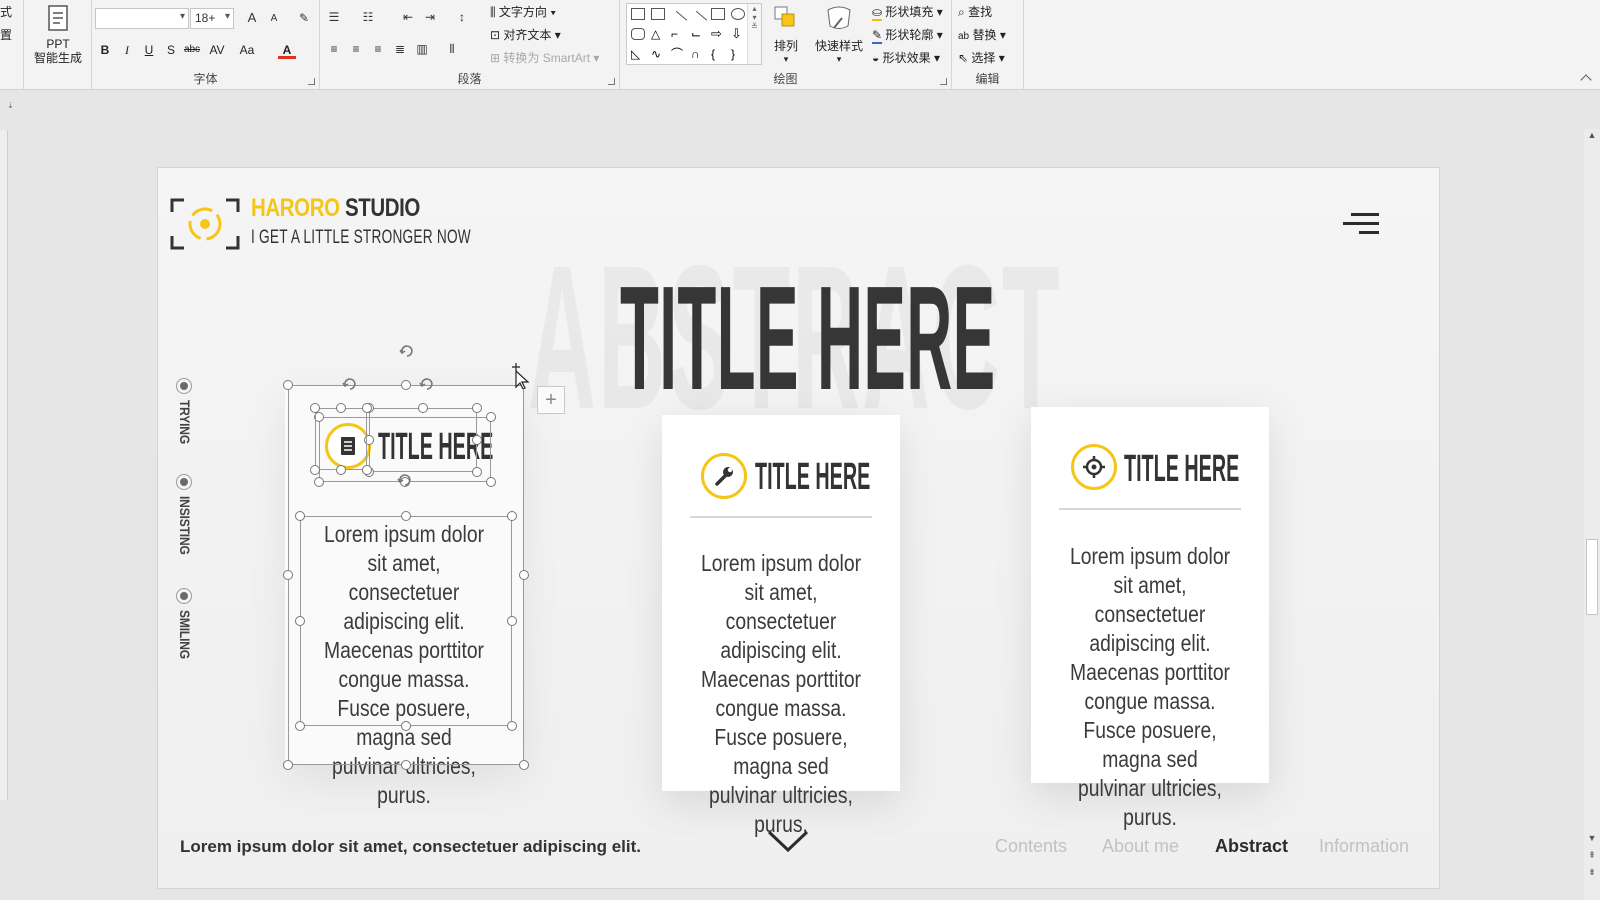 The height and width of the screenshot is (900, 1600). What do you see at coordinates (408, 17) in the screenshot?
I see `decrease-indent-icon: ⇤` at bounding box center [408, 17].